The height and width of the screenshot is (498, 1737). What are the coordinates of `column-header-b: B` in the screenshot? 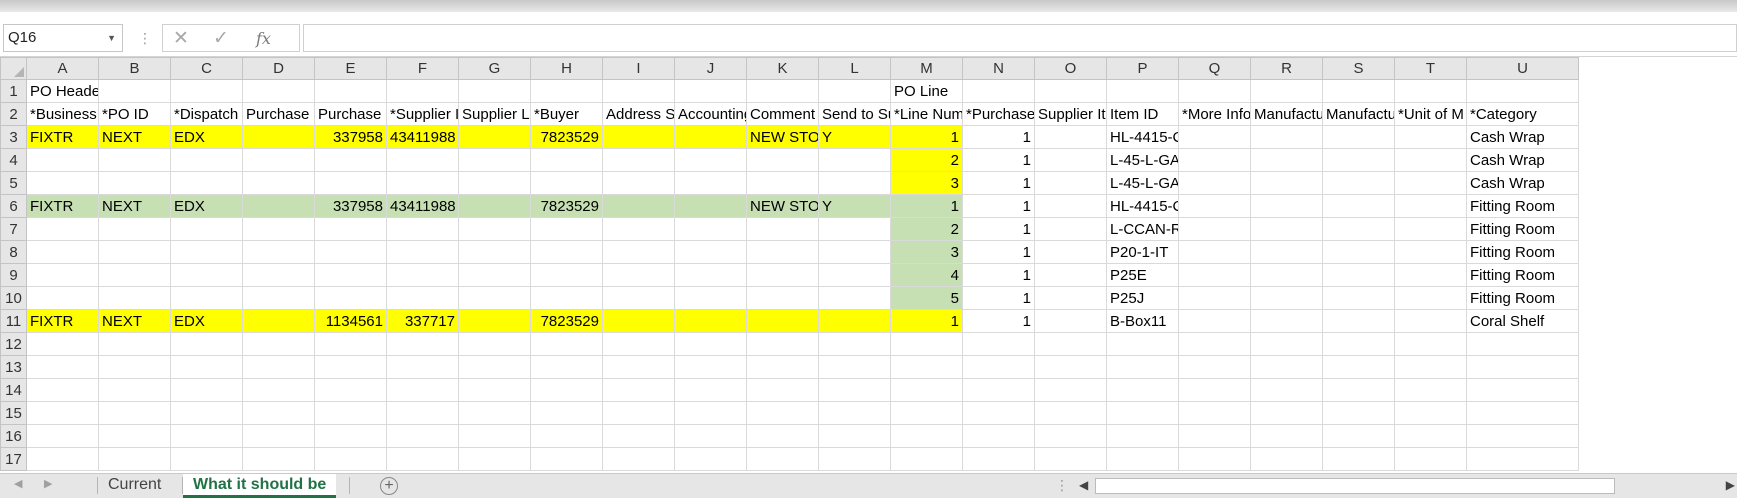 It's located at (134, 68).